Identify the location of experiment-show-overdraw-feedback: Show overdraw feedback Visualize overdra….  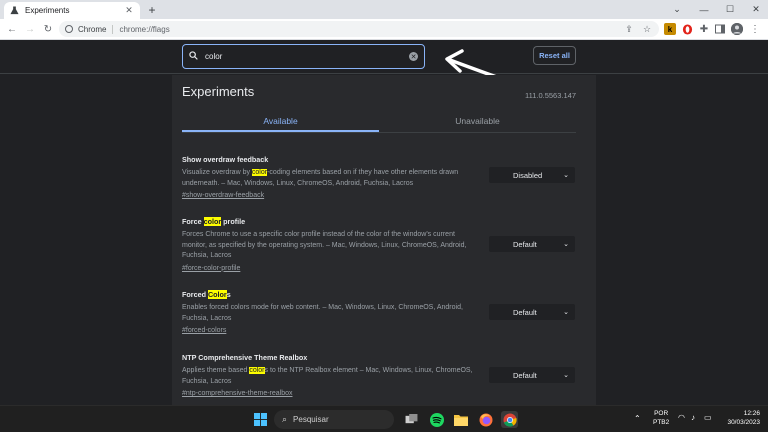
(382, 177).